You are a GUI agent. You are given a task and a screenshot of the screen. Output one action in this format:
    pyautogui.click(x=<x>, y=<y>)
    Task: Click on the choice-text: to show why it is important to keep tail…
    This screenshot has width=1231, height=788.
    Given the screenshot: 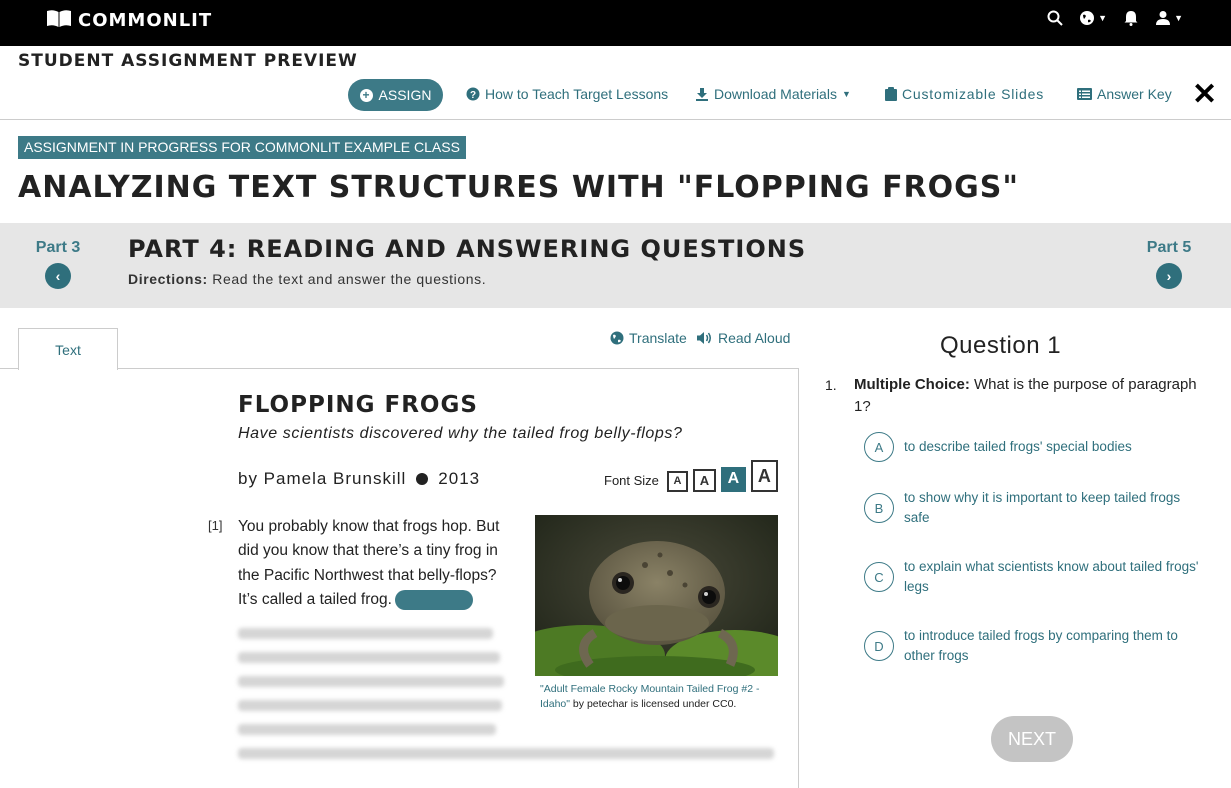 What is the action you would take?
    pyautogui.click(x=1042, y=507)
    